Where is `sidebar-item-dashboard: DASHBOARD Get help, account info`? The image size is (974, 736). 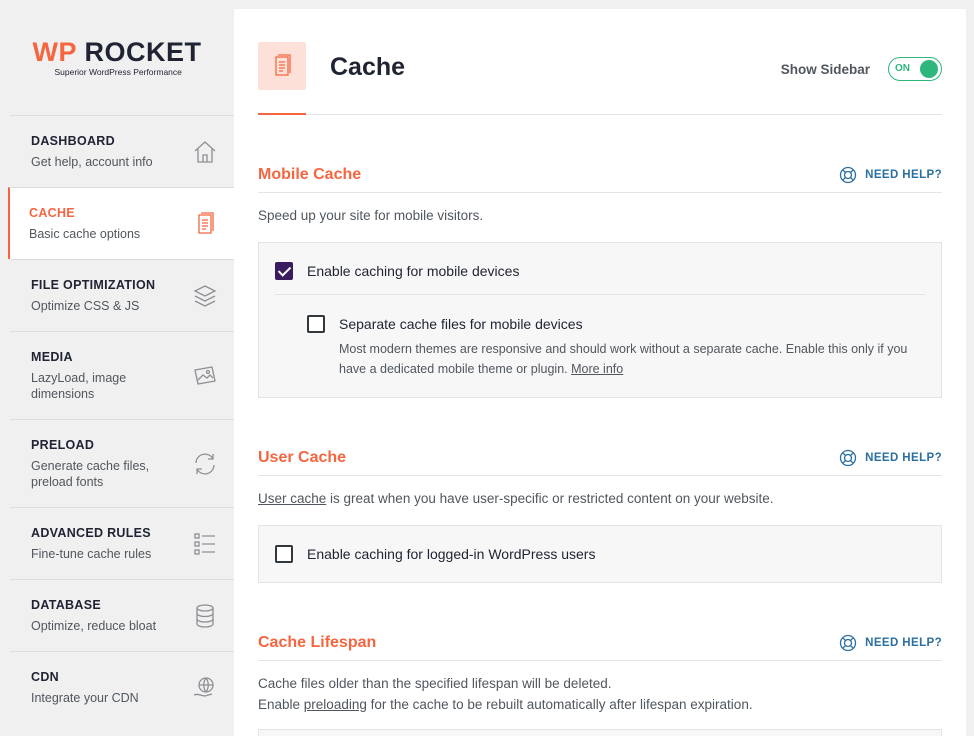 sidebar-item-dashboard: DASHBOARD Get help, account info is located at coordinates (122, 151).